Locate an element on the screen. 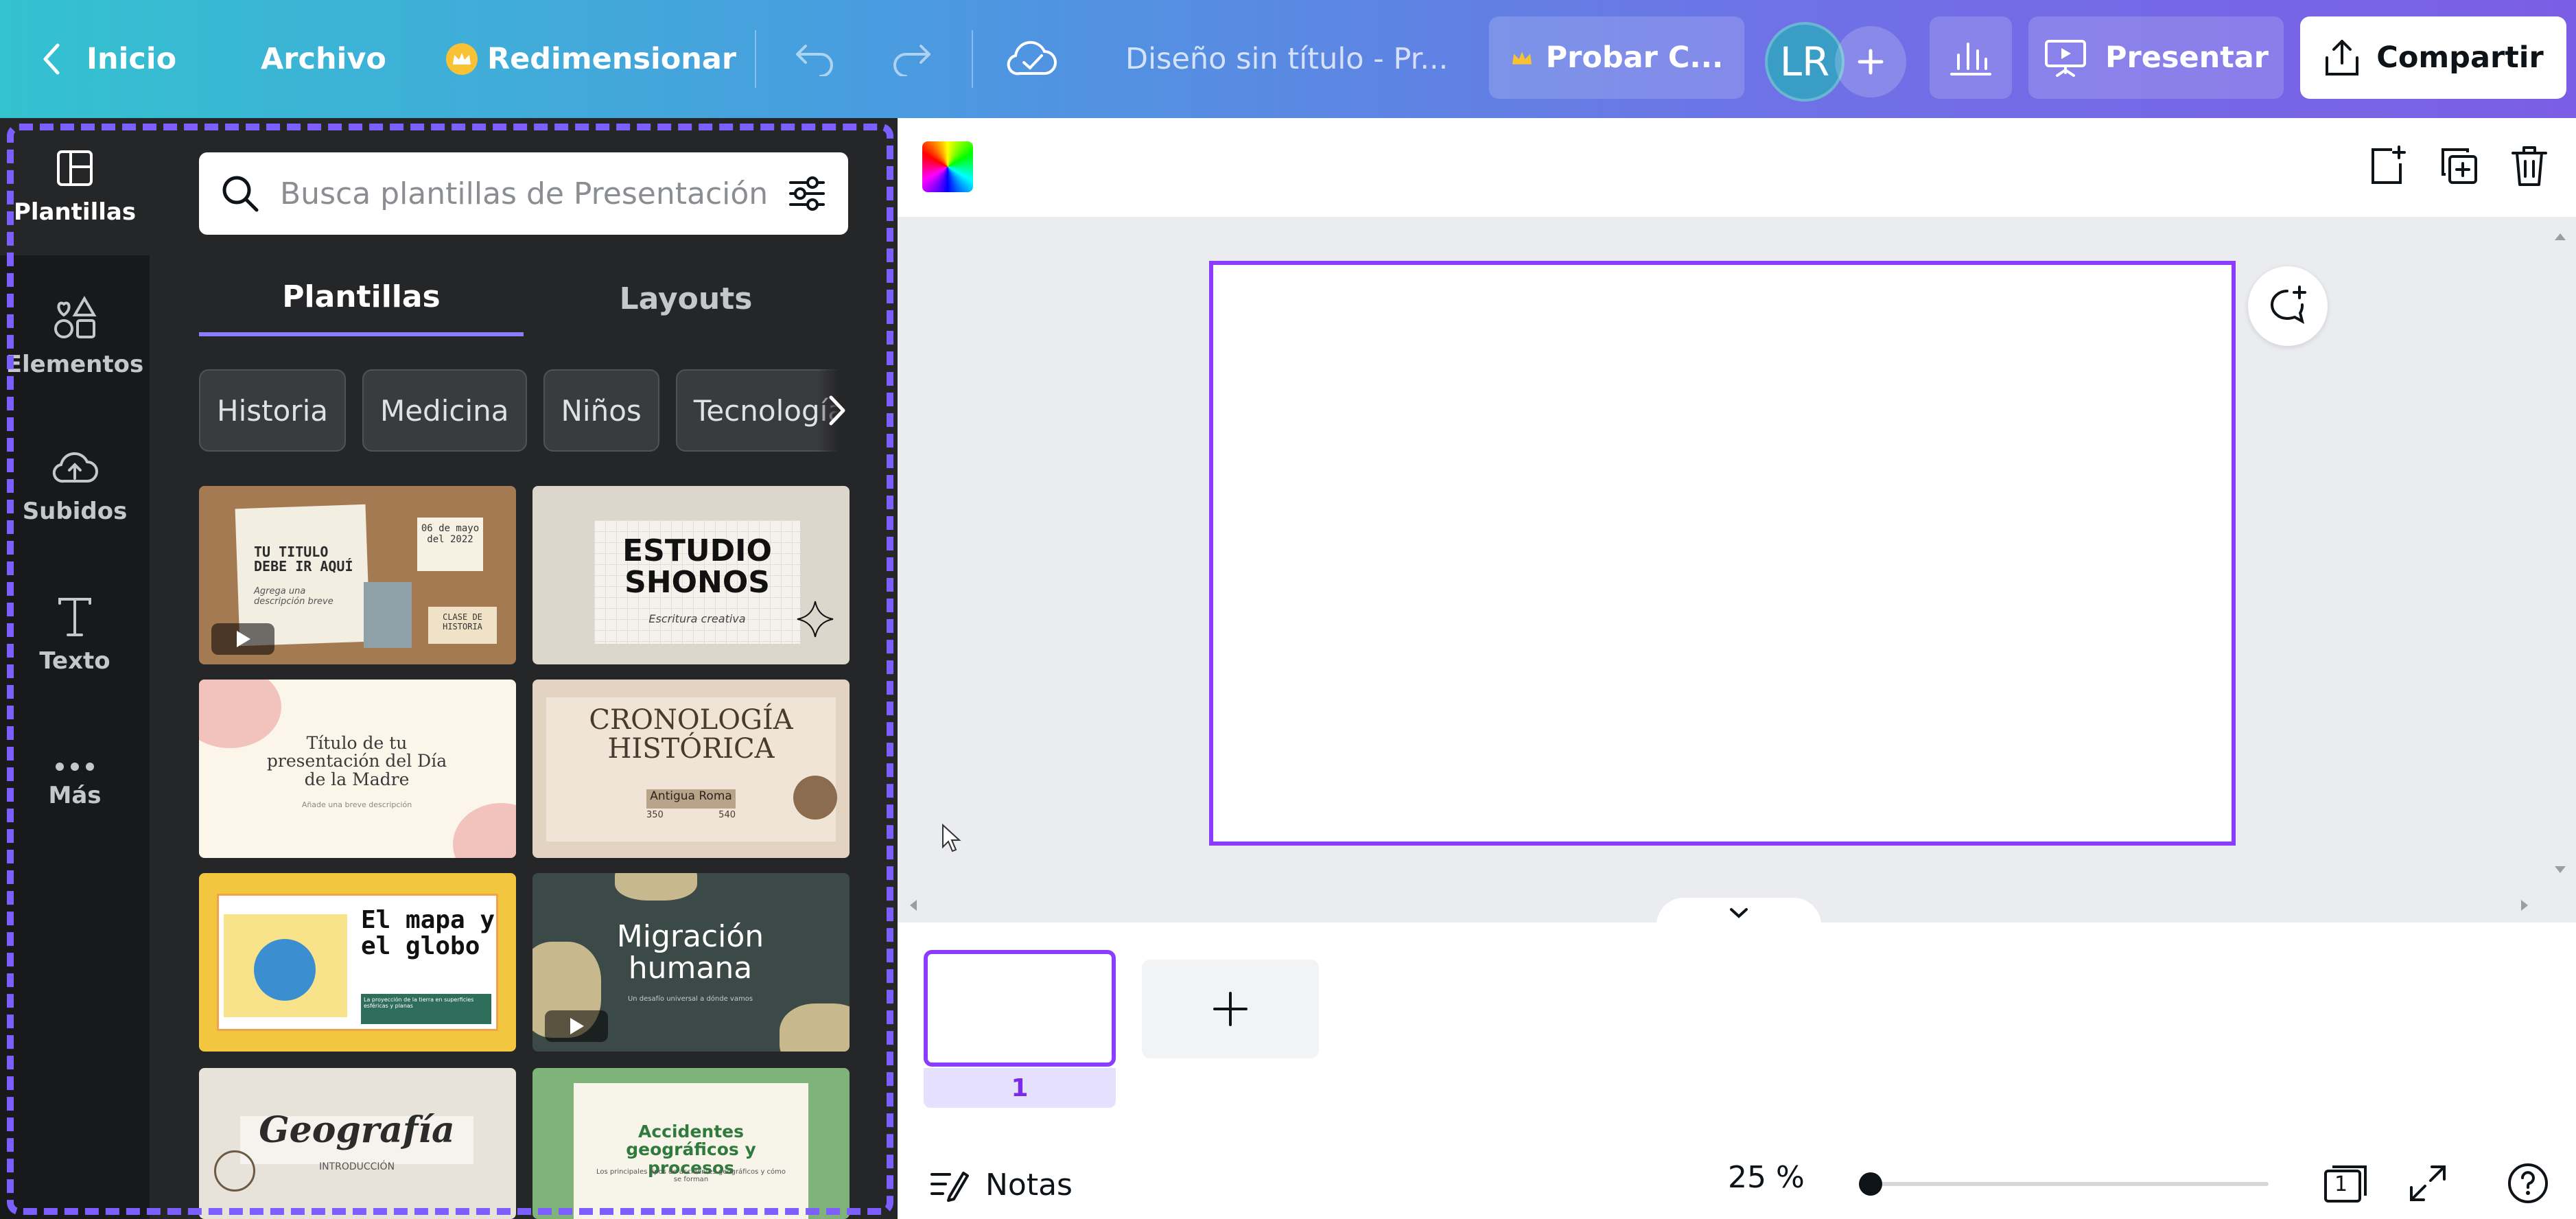  save-status-button is located at coordinates (1032, 59).